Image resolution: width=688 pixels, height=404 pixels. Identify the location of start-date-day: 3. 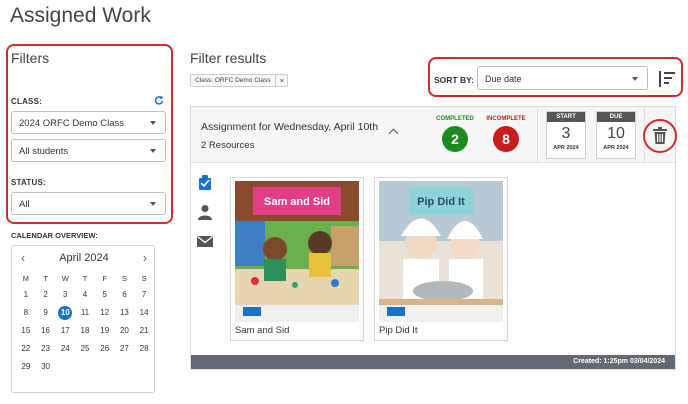
(566, 133).